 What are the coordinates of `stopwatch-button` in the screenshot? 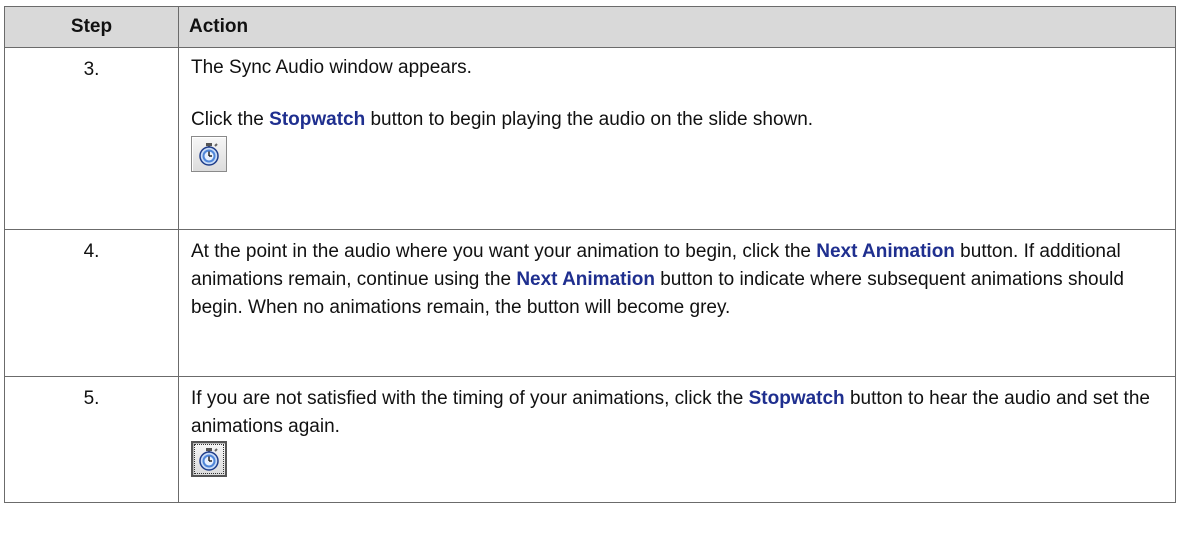 It's located at (209, 154).